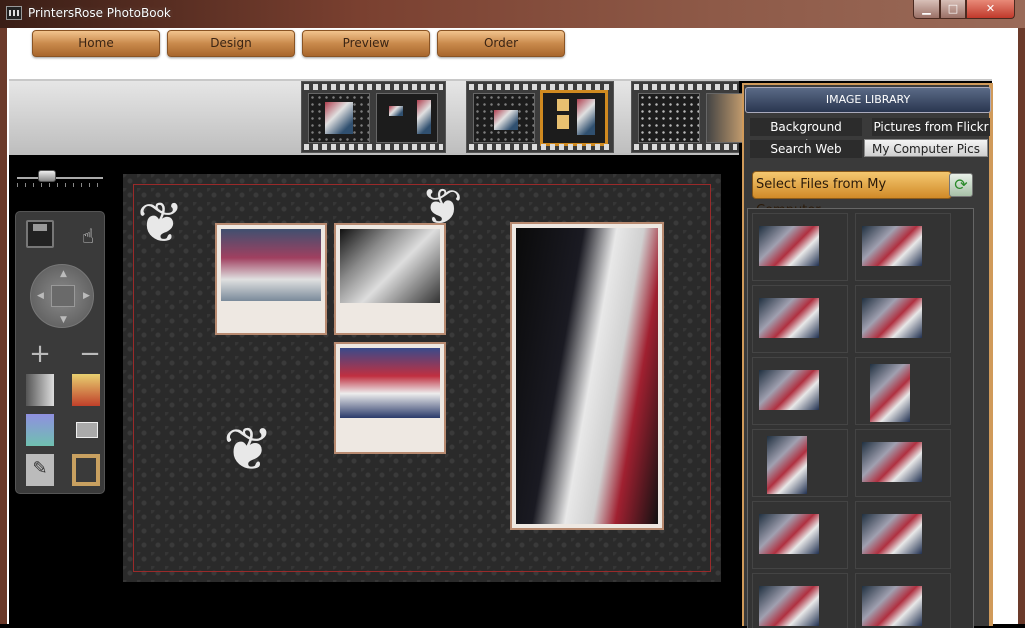 The width and height of the screenshot is (1025, 628). What do you see at coordinates (99, 13) in the screenshot?
I see `window-title: PrintersRose PhotoBook` at bounding box center [99, 13].